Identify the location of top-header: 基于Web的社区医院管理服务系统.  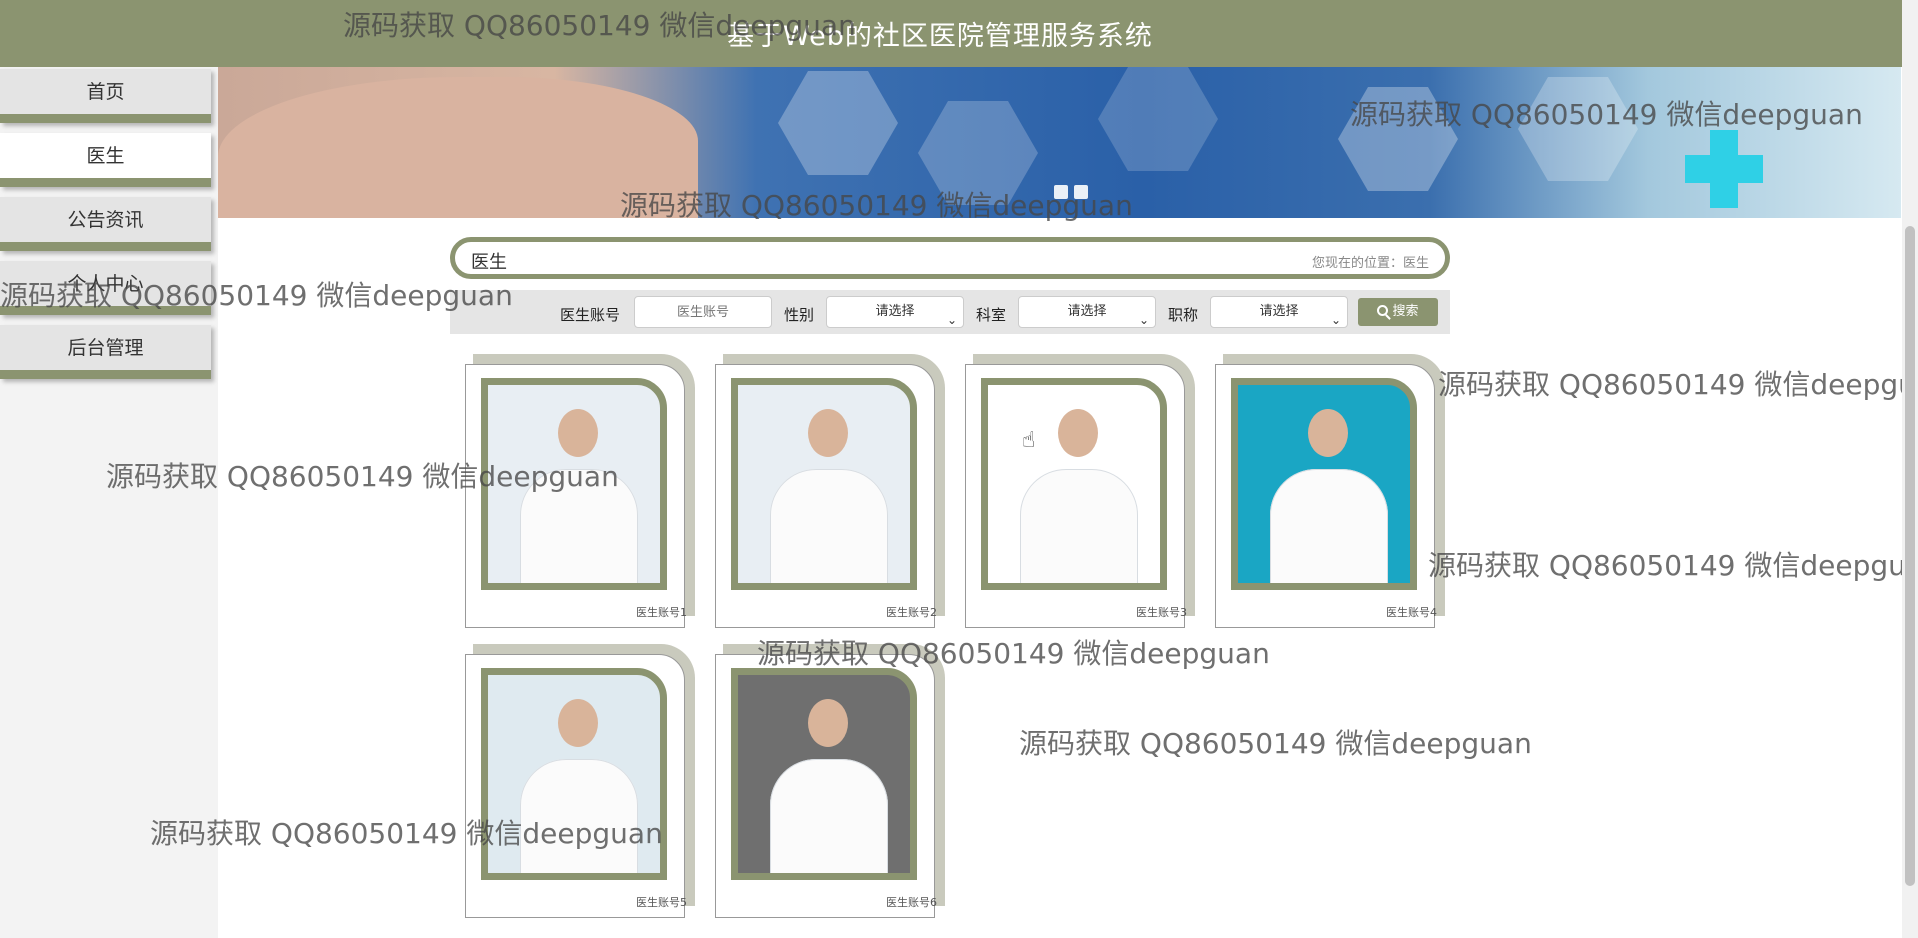
(959, 33).